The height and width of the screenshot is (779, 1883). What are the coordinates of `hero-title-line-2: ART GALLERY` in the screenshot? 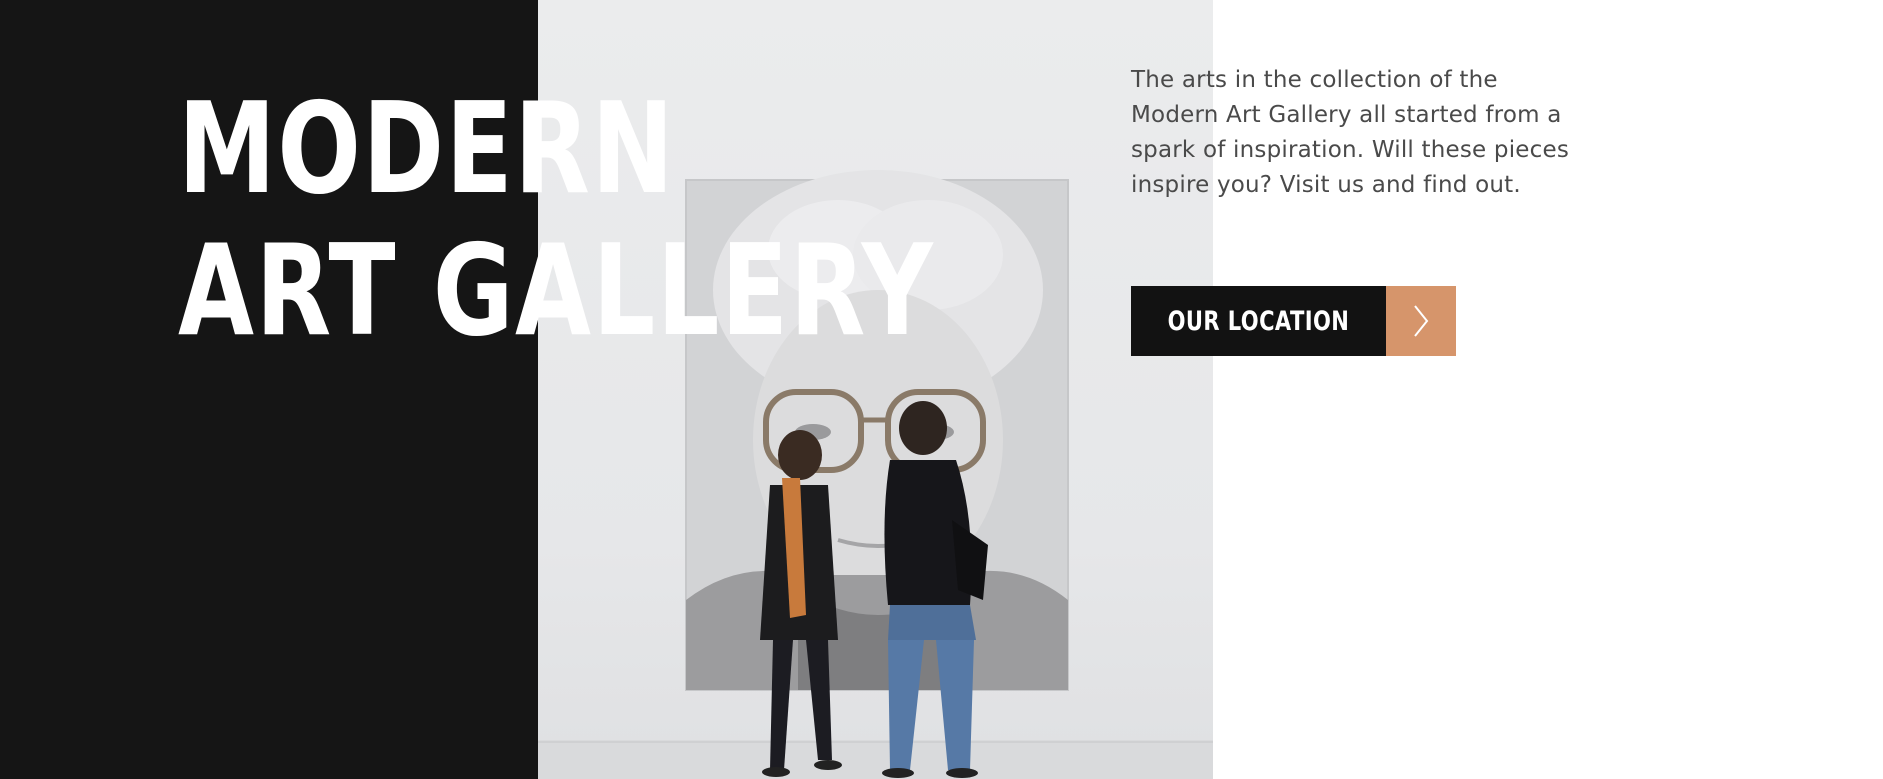 It's located at (556, 290).